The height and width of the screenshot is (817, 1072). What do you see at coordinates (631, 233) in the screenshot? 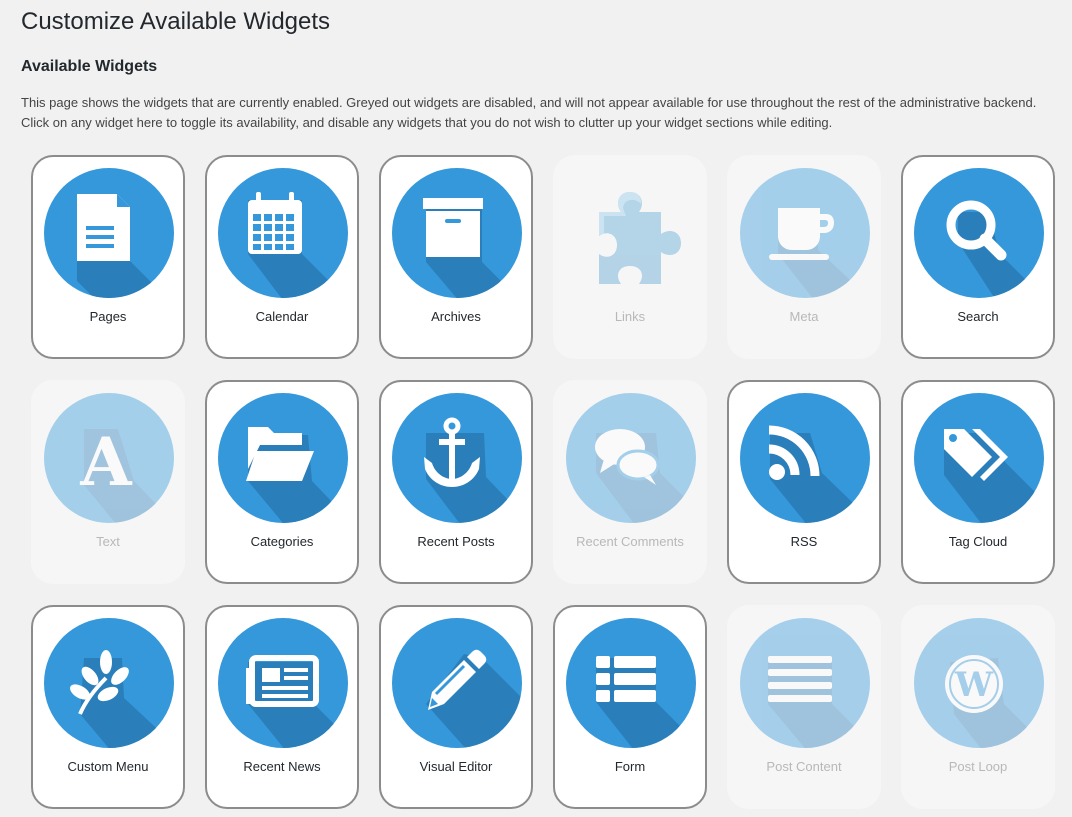
I see `puzzle-piece-icon` at bounding box center [631, 233].